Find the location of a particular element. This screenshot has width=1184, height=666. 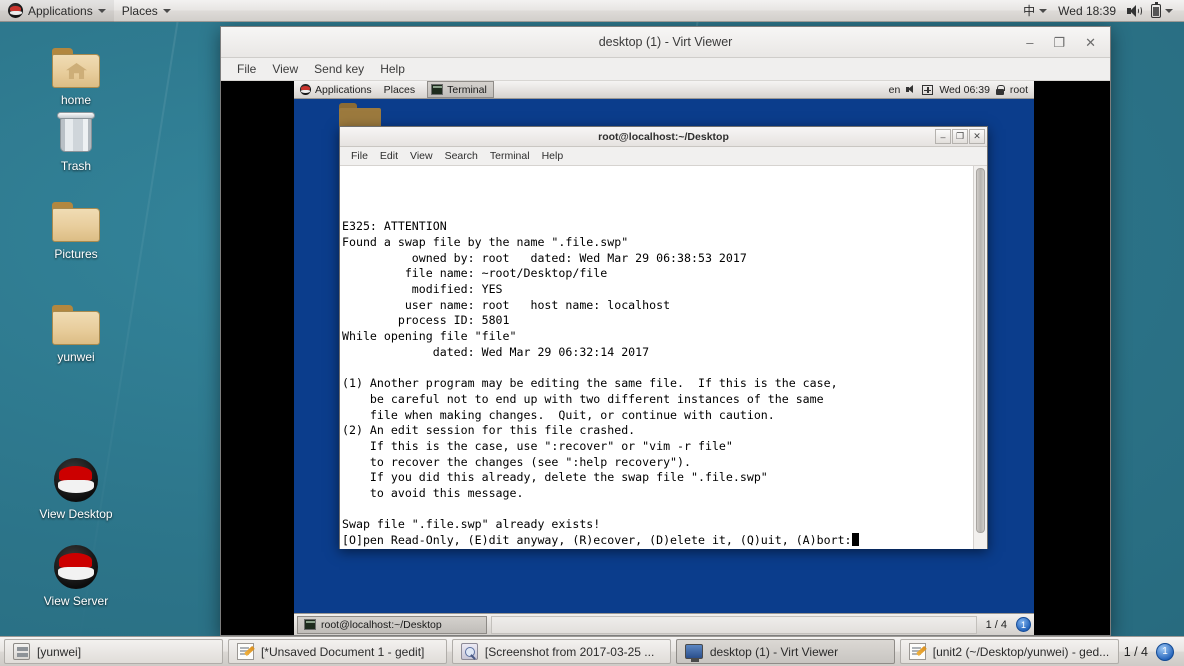

host-top-panel: Applications Places 中 Wed 18:39 is located at coordinates (592, 11).